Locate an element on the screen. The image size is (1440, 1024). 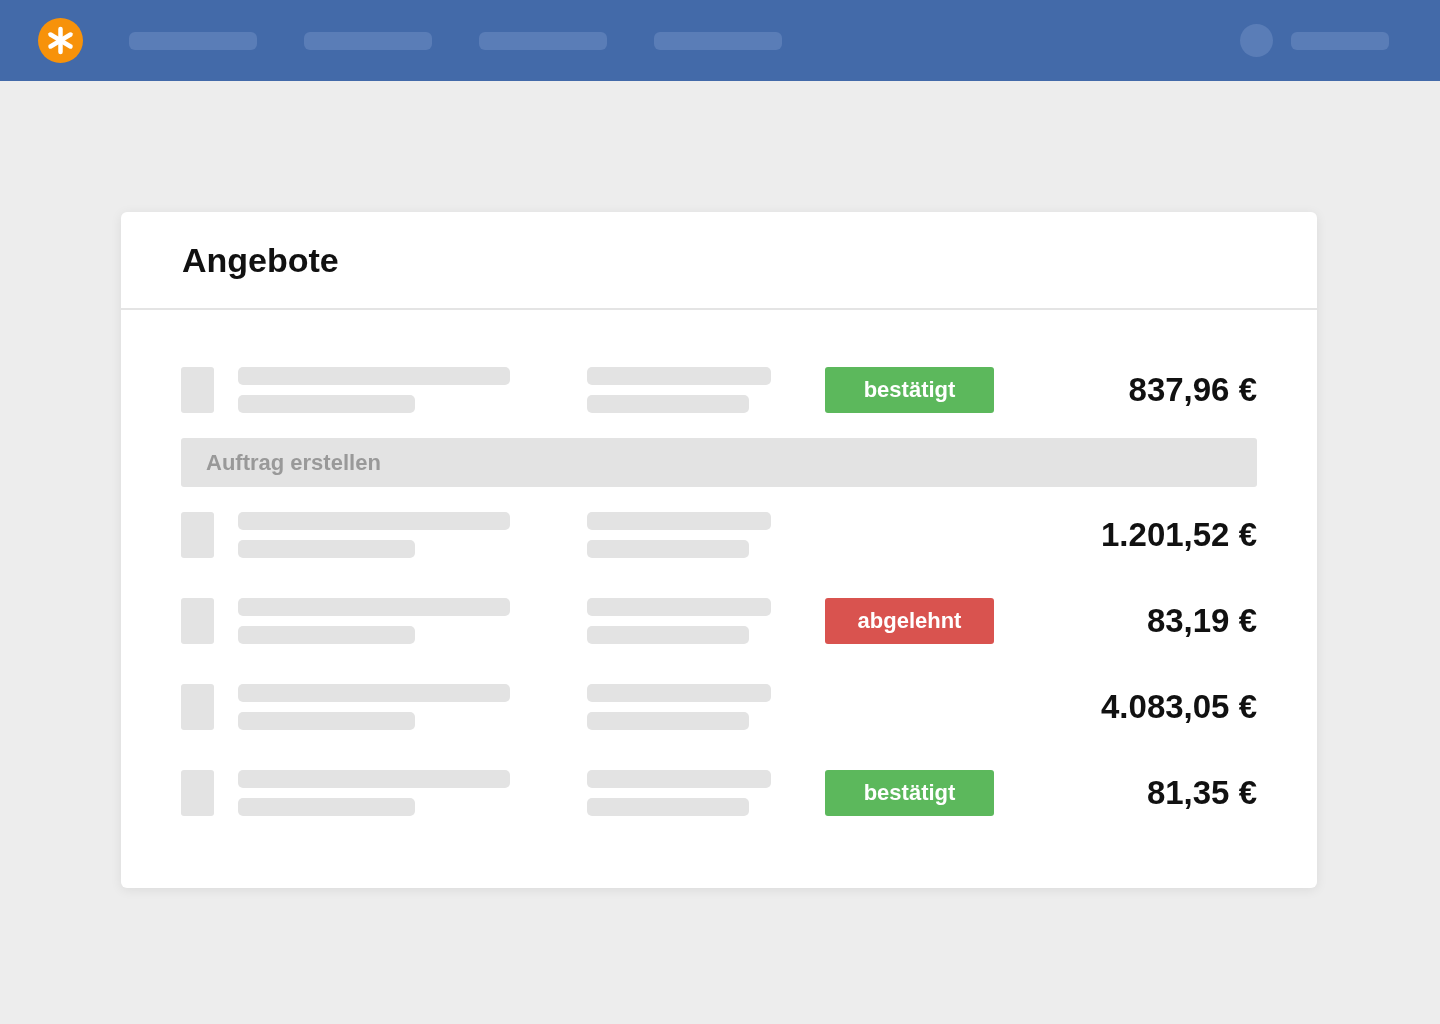
amount: 81,35 € is located at coordinates (1201, 793).